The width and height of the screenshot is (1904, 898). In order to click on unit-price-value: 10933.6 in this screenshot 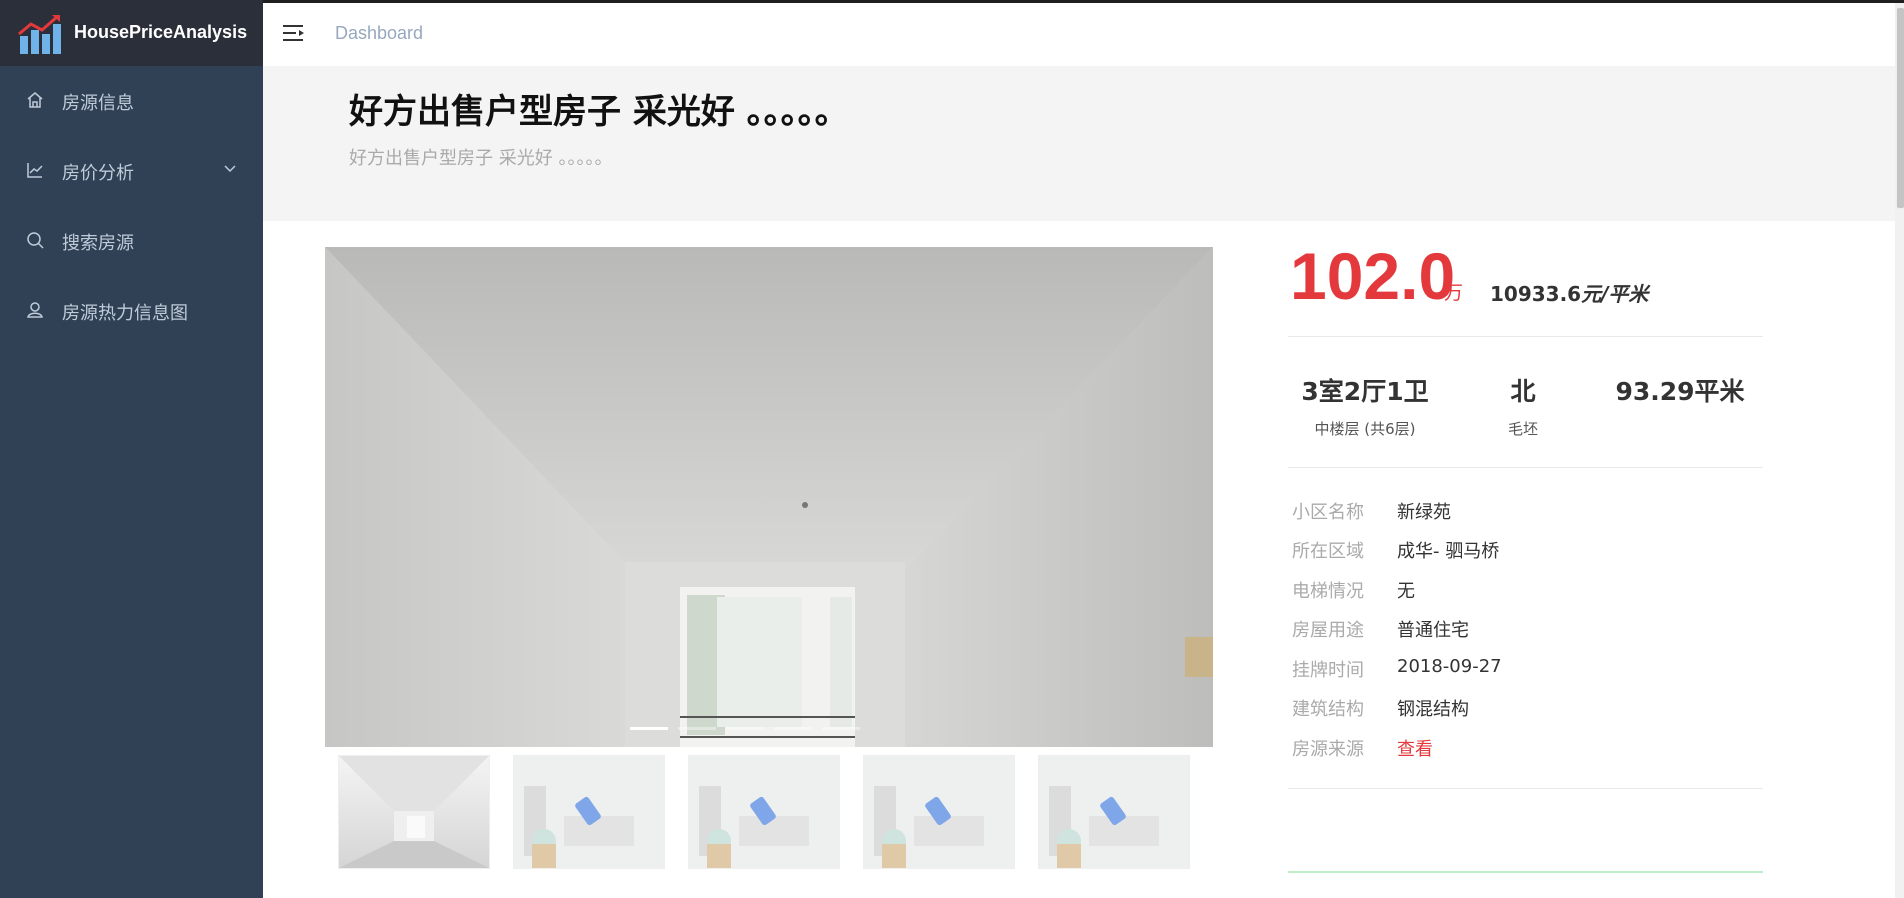, I will do `click(1536, 294)`.